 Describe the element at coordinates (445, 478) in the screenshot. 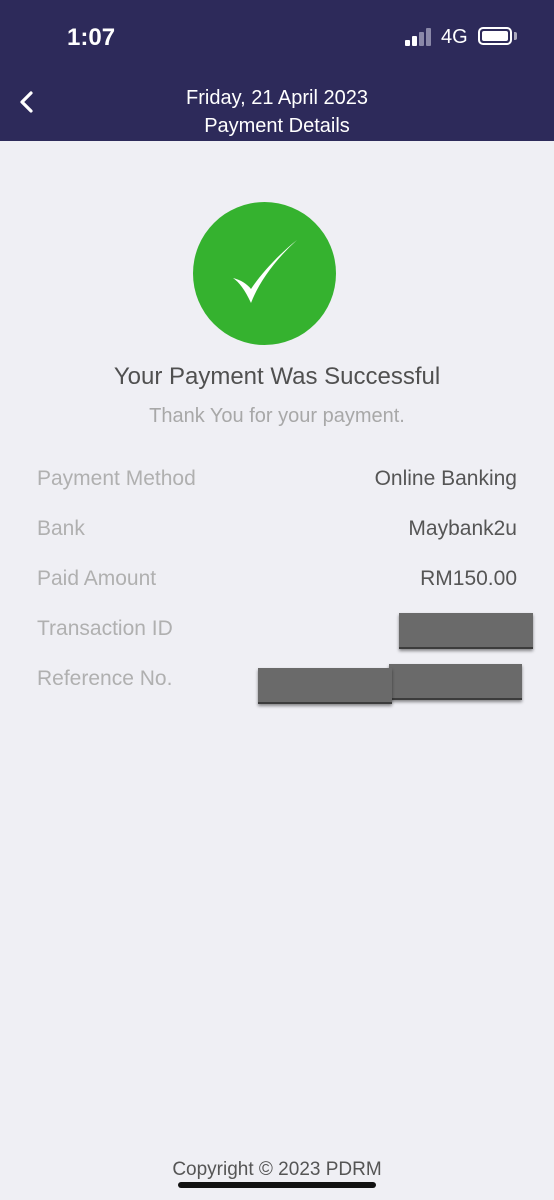

I see `detail-value: Online Banking` at that location.